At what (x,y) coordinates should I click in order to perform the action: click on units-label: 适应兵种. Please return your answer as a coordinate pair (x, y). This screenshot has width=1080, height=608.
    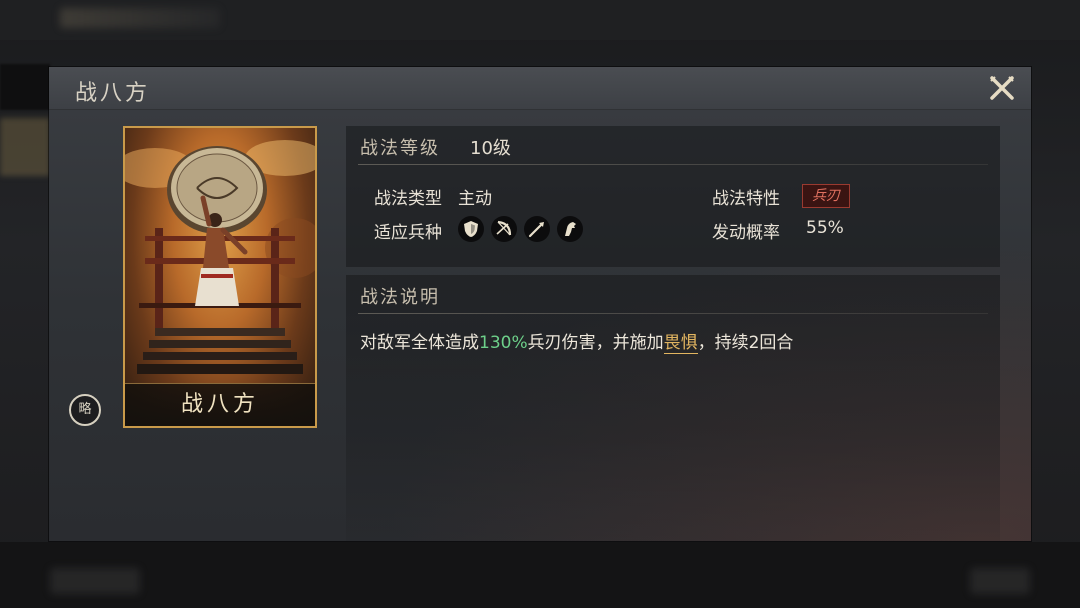
    Looking at the image, I should click on (408, 233).